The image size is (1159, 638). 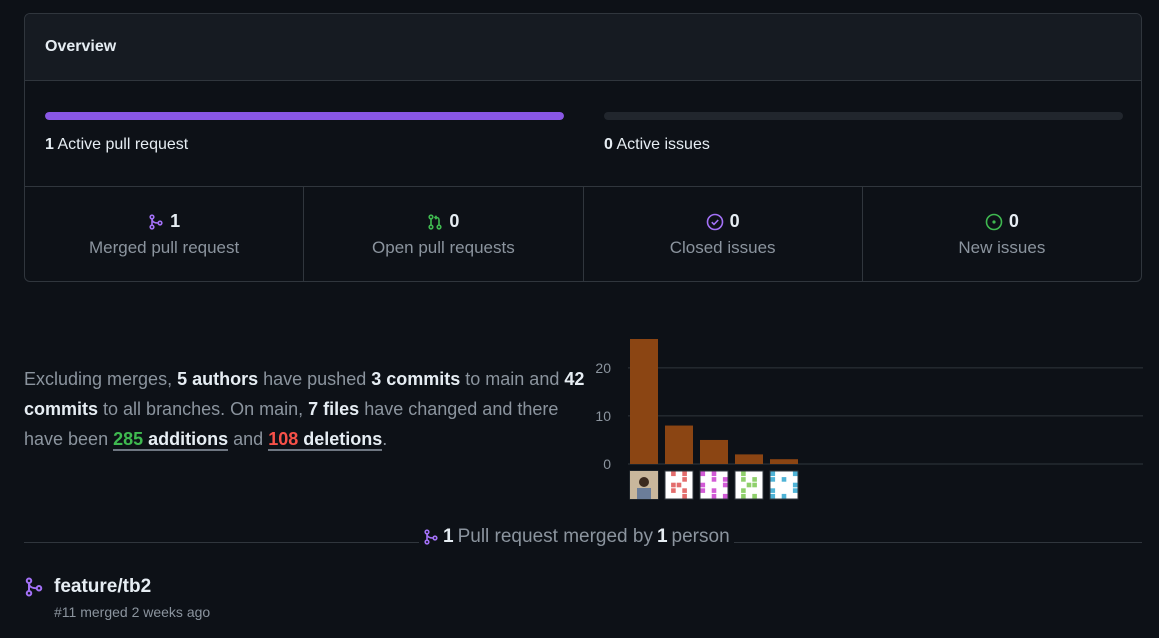 I want to click on pr-meta: #11 merged 2 weeks ago, so click(x=132, y=612).